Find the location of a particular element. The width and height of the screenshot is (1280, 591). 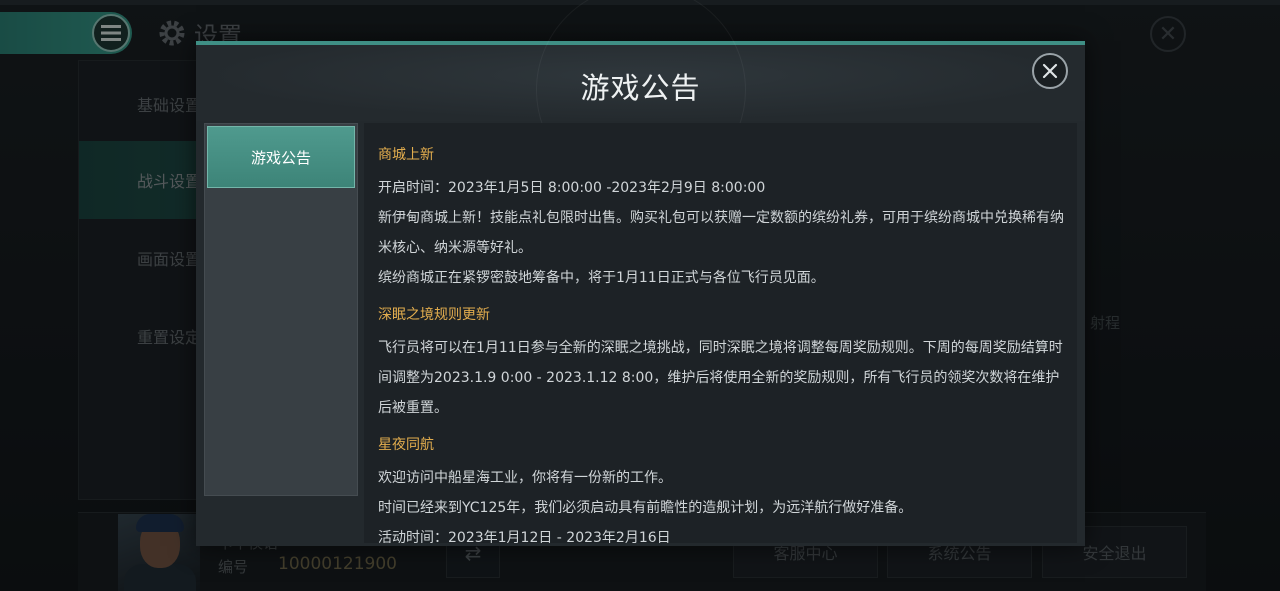

announcement-tabs: 游戏公告 is located at coordinates (281, 309).